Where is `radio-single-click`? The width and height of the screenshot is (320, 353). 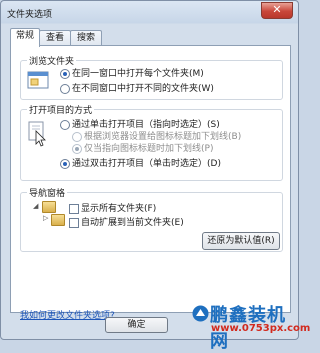
radio-single-click is located at coordinates (65, 124).